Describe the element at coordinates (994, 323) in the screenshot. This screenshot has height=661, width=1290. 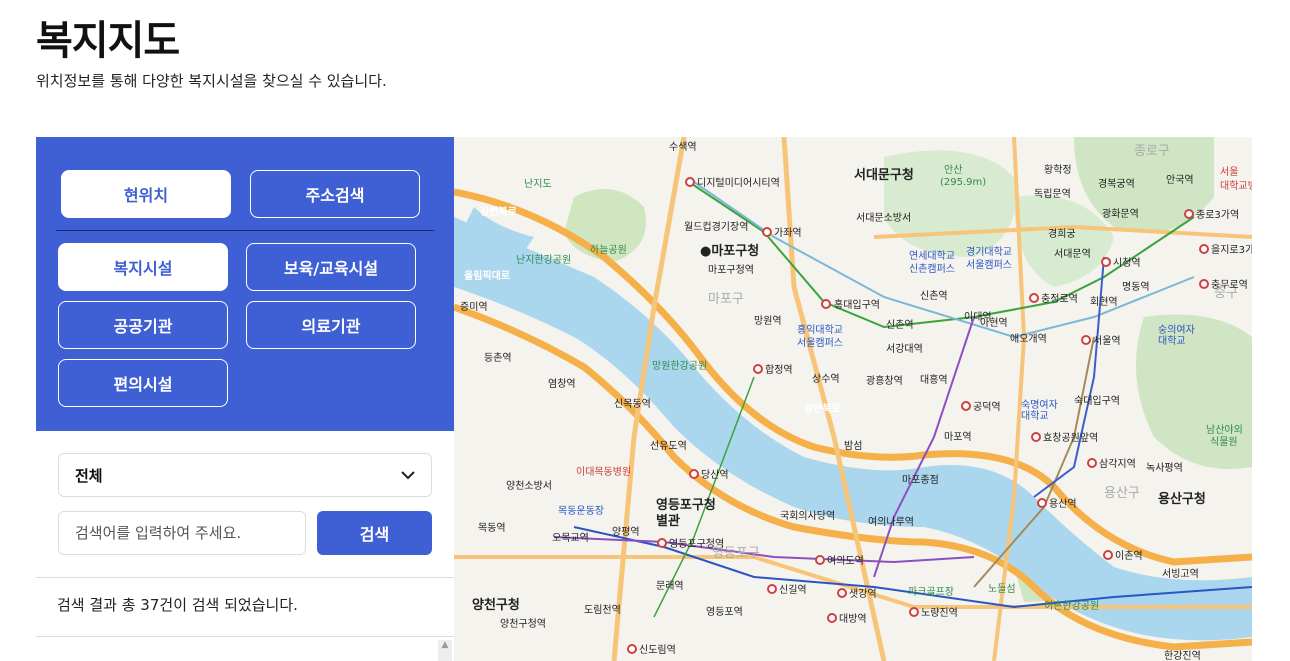
I see `svg-text: 아현역` at that location.